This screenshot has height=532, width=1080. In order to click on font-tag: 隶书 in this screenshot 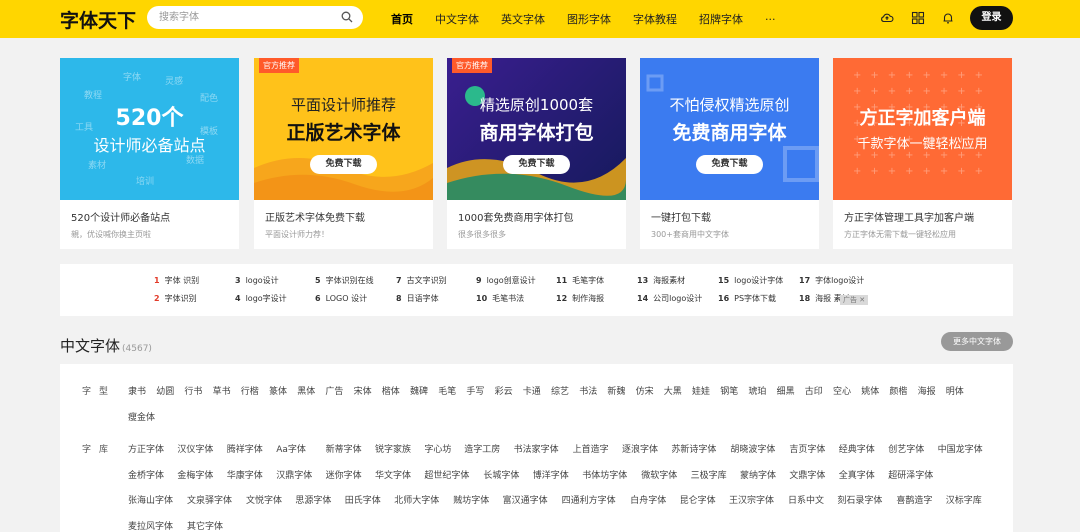, I will do `click(137, 390)`.